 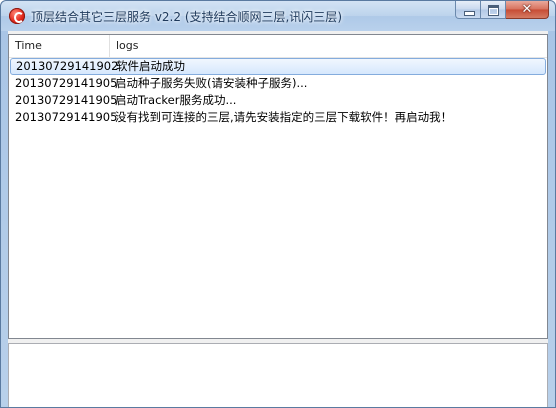 I want to click on row-log: 软件启动成功, so click(x=150, y=66).